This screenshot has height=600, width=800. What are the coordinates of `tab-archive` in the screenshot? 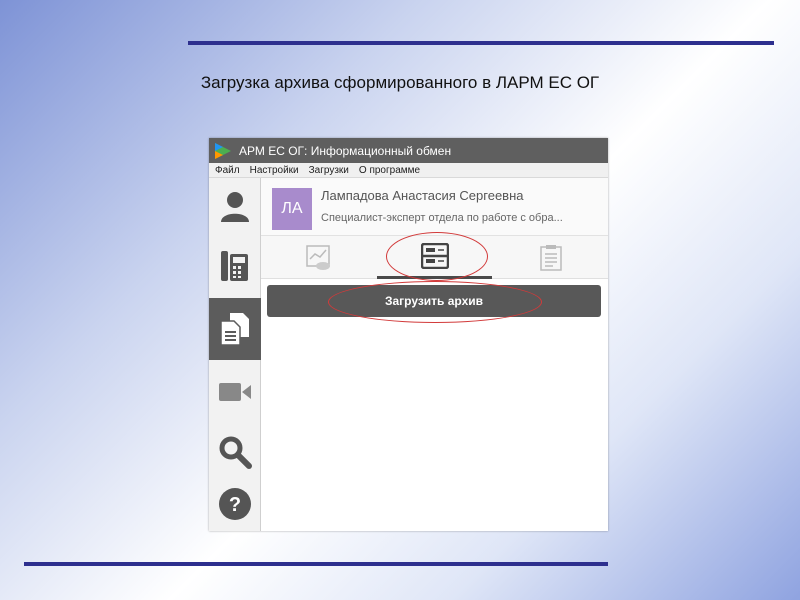 It's located at (434, 257).